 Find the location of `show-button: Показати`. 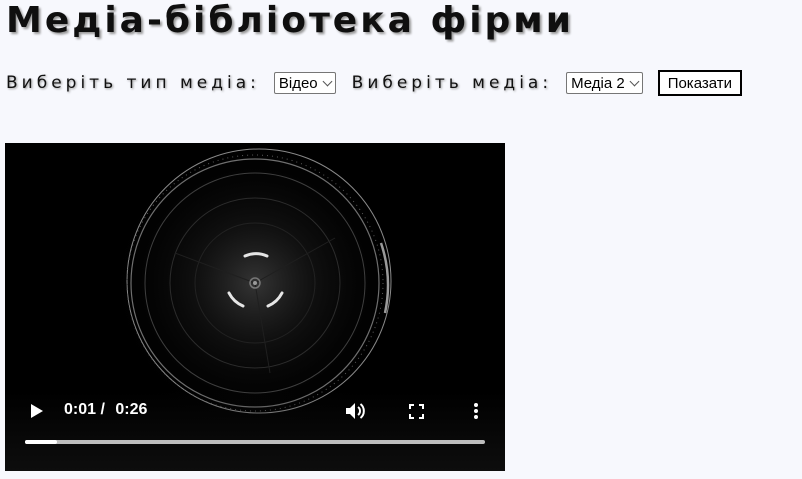

show-button: Показати is located at coordinates (700, 83).